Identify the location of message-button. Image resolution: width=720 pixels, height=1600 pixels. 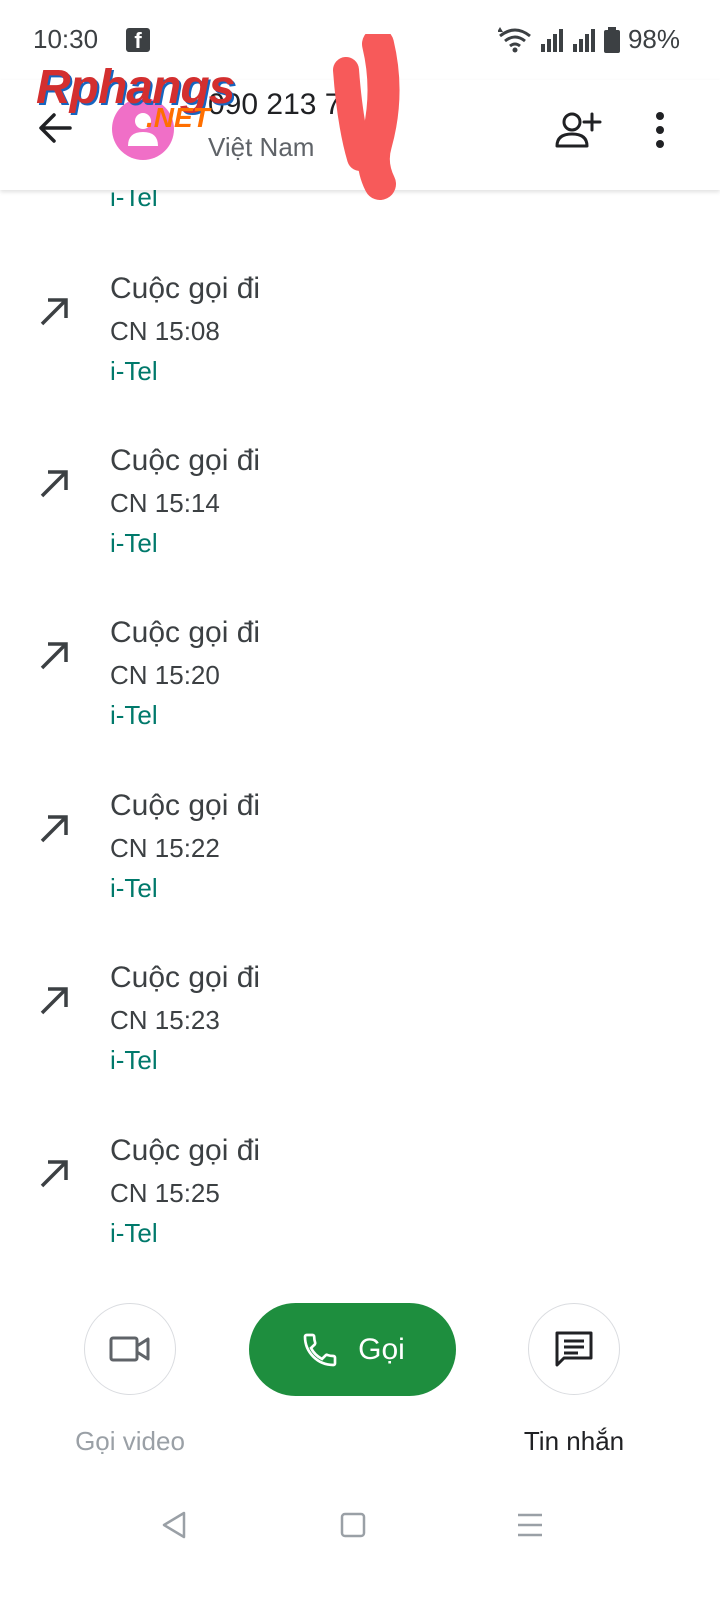
(574, 1349).